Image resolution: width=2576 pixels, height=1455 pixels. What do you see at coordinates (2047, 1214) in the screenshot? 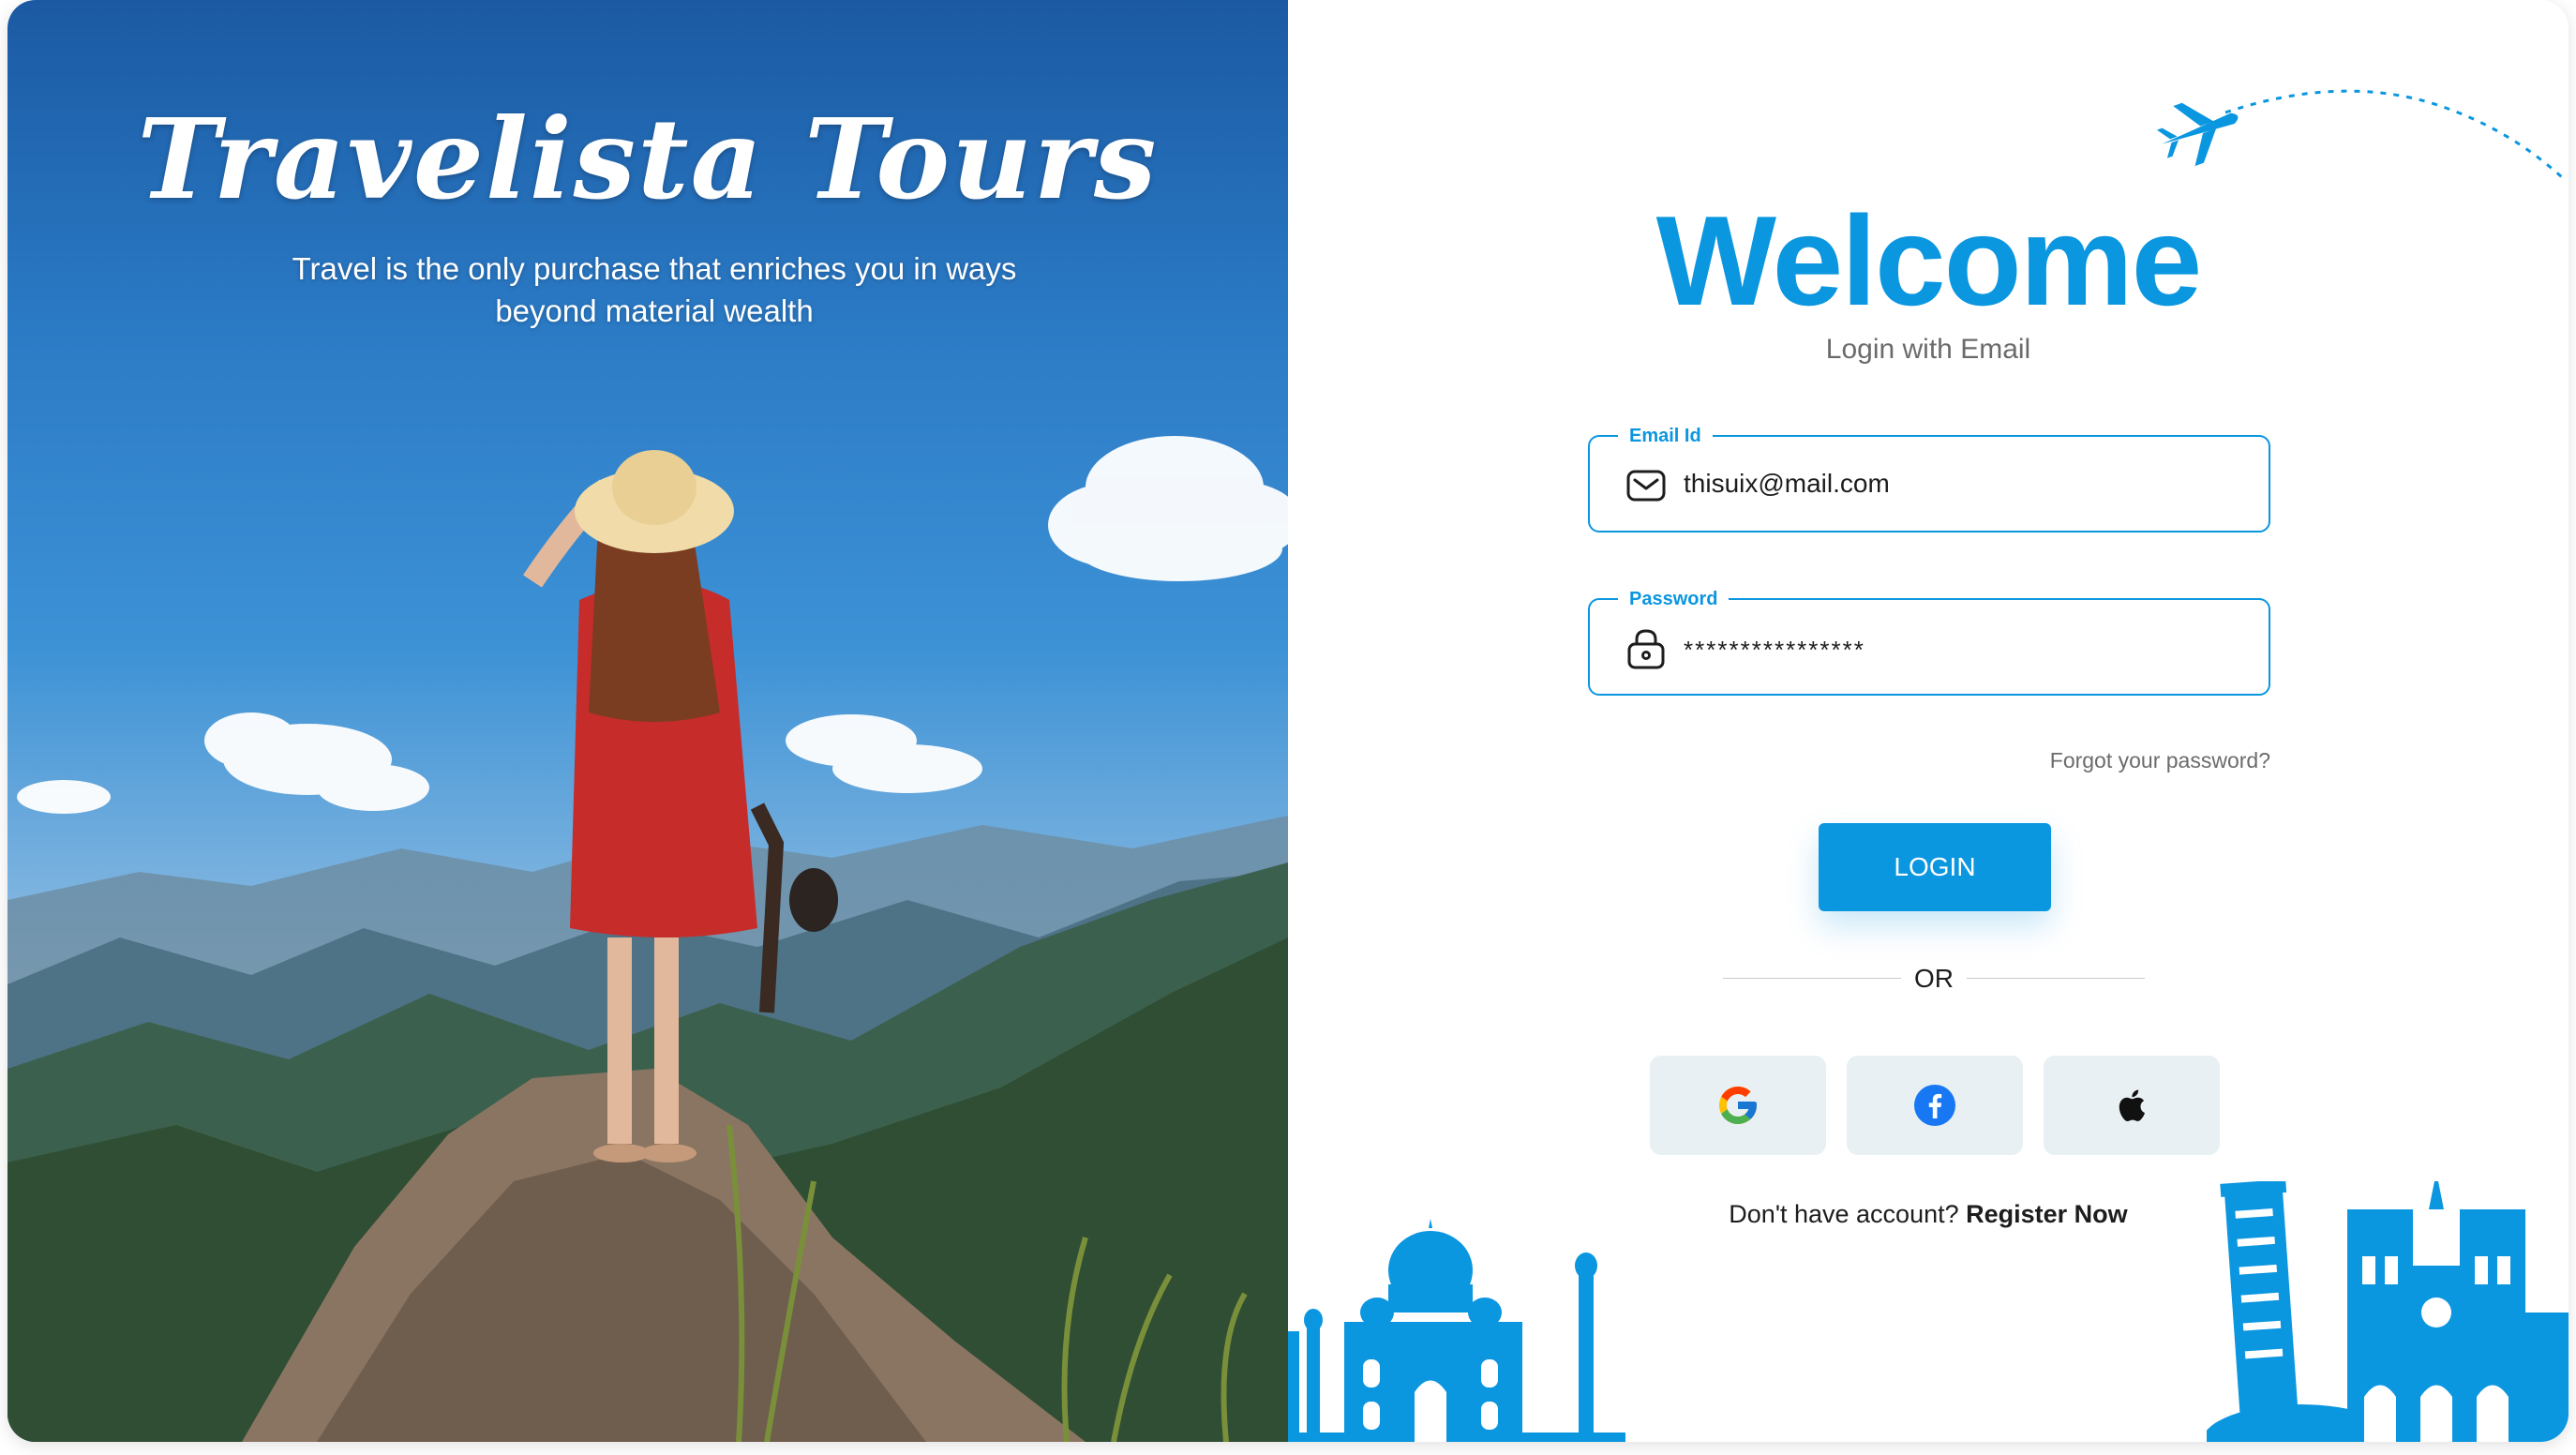
I see `register-now-link: Register Now` at bounding box center [2047, 1214].